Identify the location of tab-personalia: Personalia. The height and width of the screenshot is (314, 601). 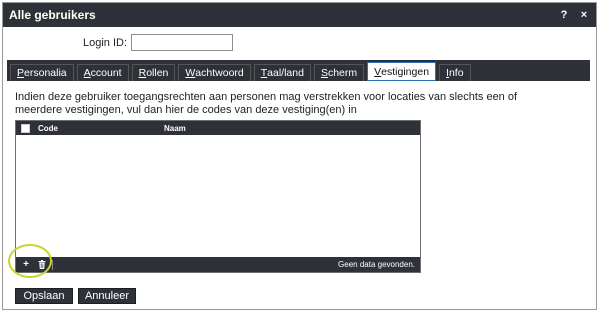
(42, 72).